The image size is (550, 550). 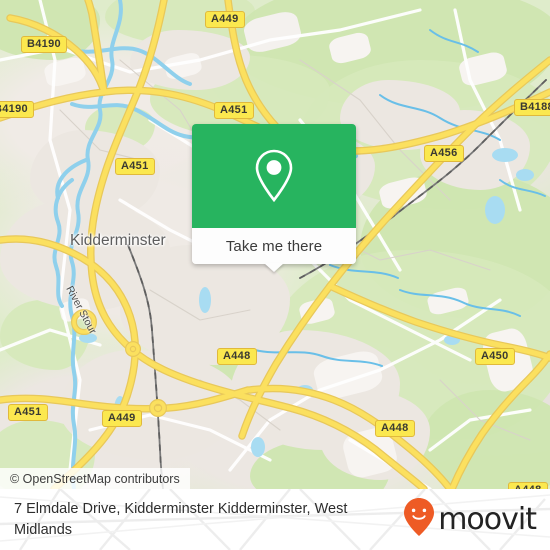 I want to click on callout-icon-area, so click(x=274, y=176).